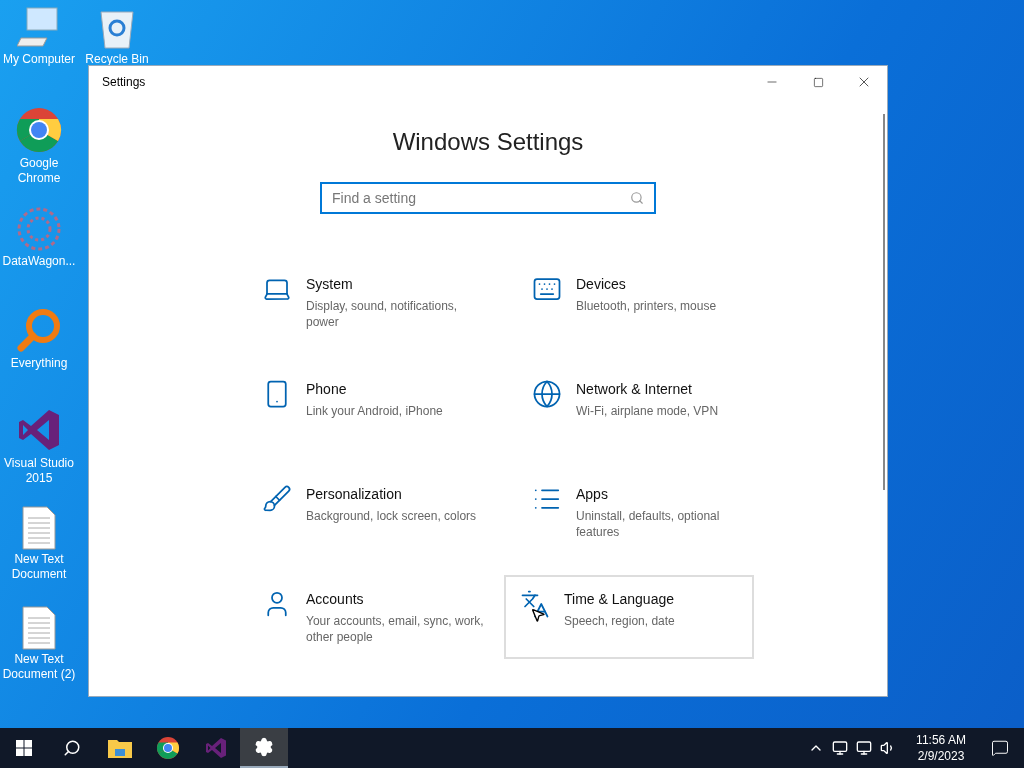 This screenshot has width=1024, height=768. I want to click on network-icon, so click(864, 748).